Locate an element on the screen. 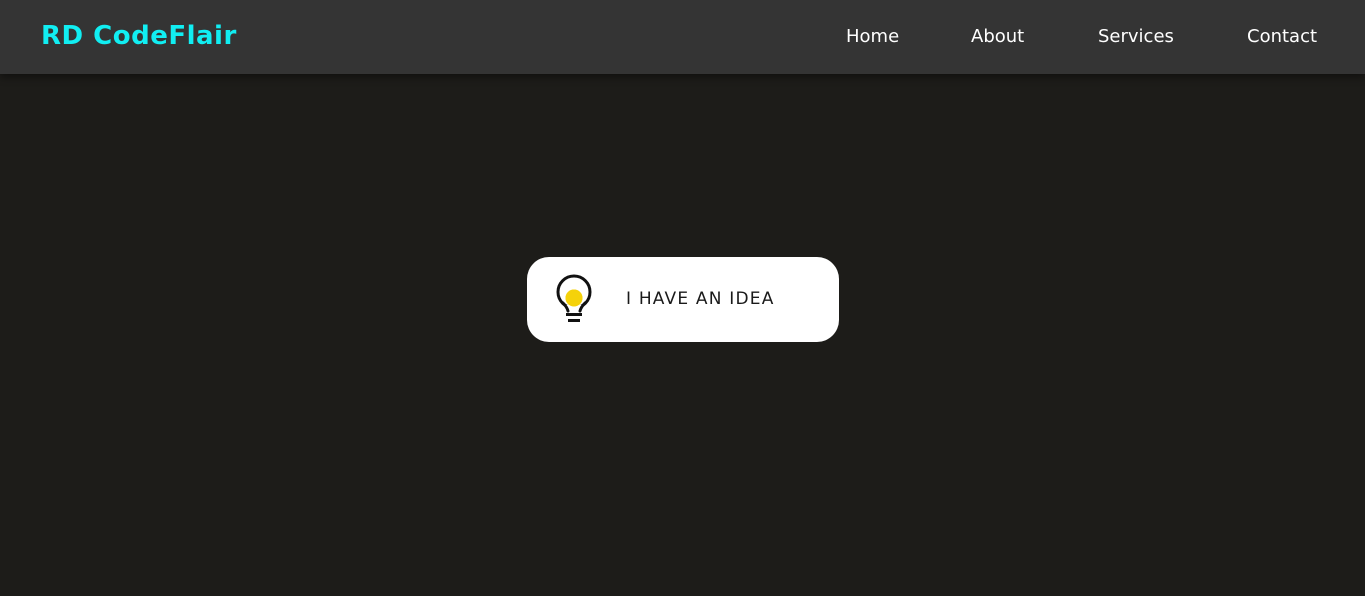 The width and height of the screenshot is (1365, 596). navbar: RD CodeFlair Home About Services Contact is located at coordinates (682, 37).